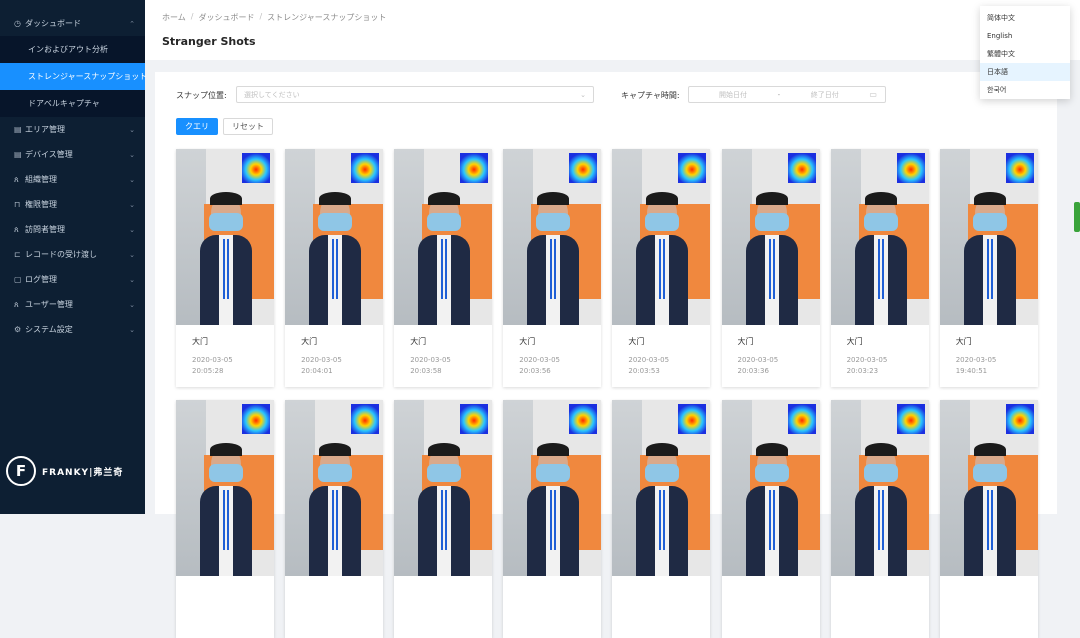  Describe the element at coordinates (72, 49) in the screenshot. I see `sidebar-subitem-0: インおよびアウト分析` at that location.